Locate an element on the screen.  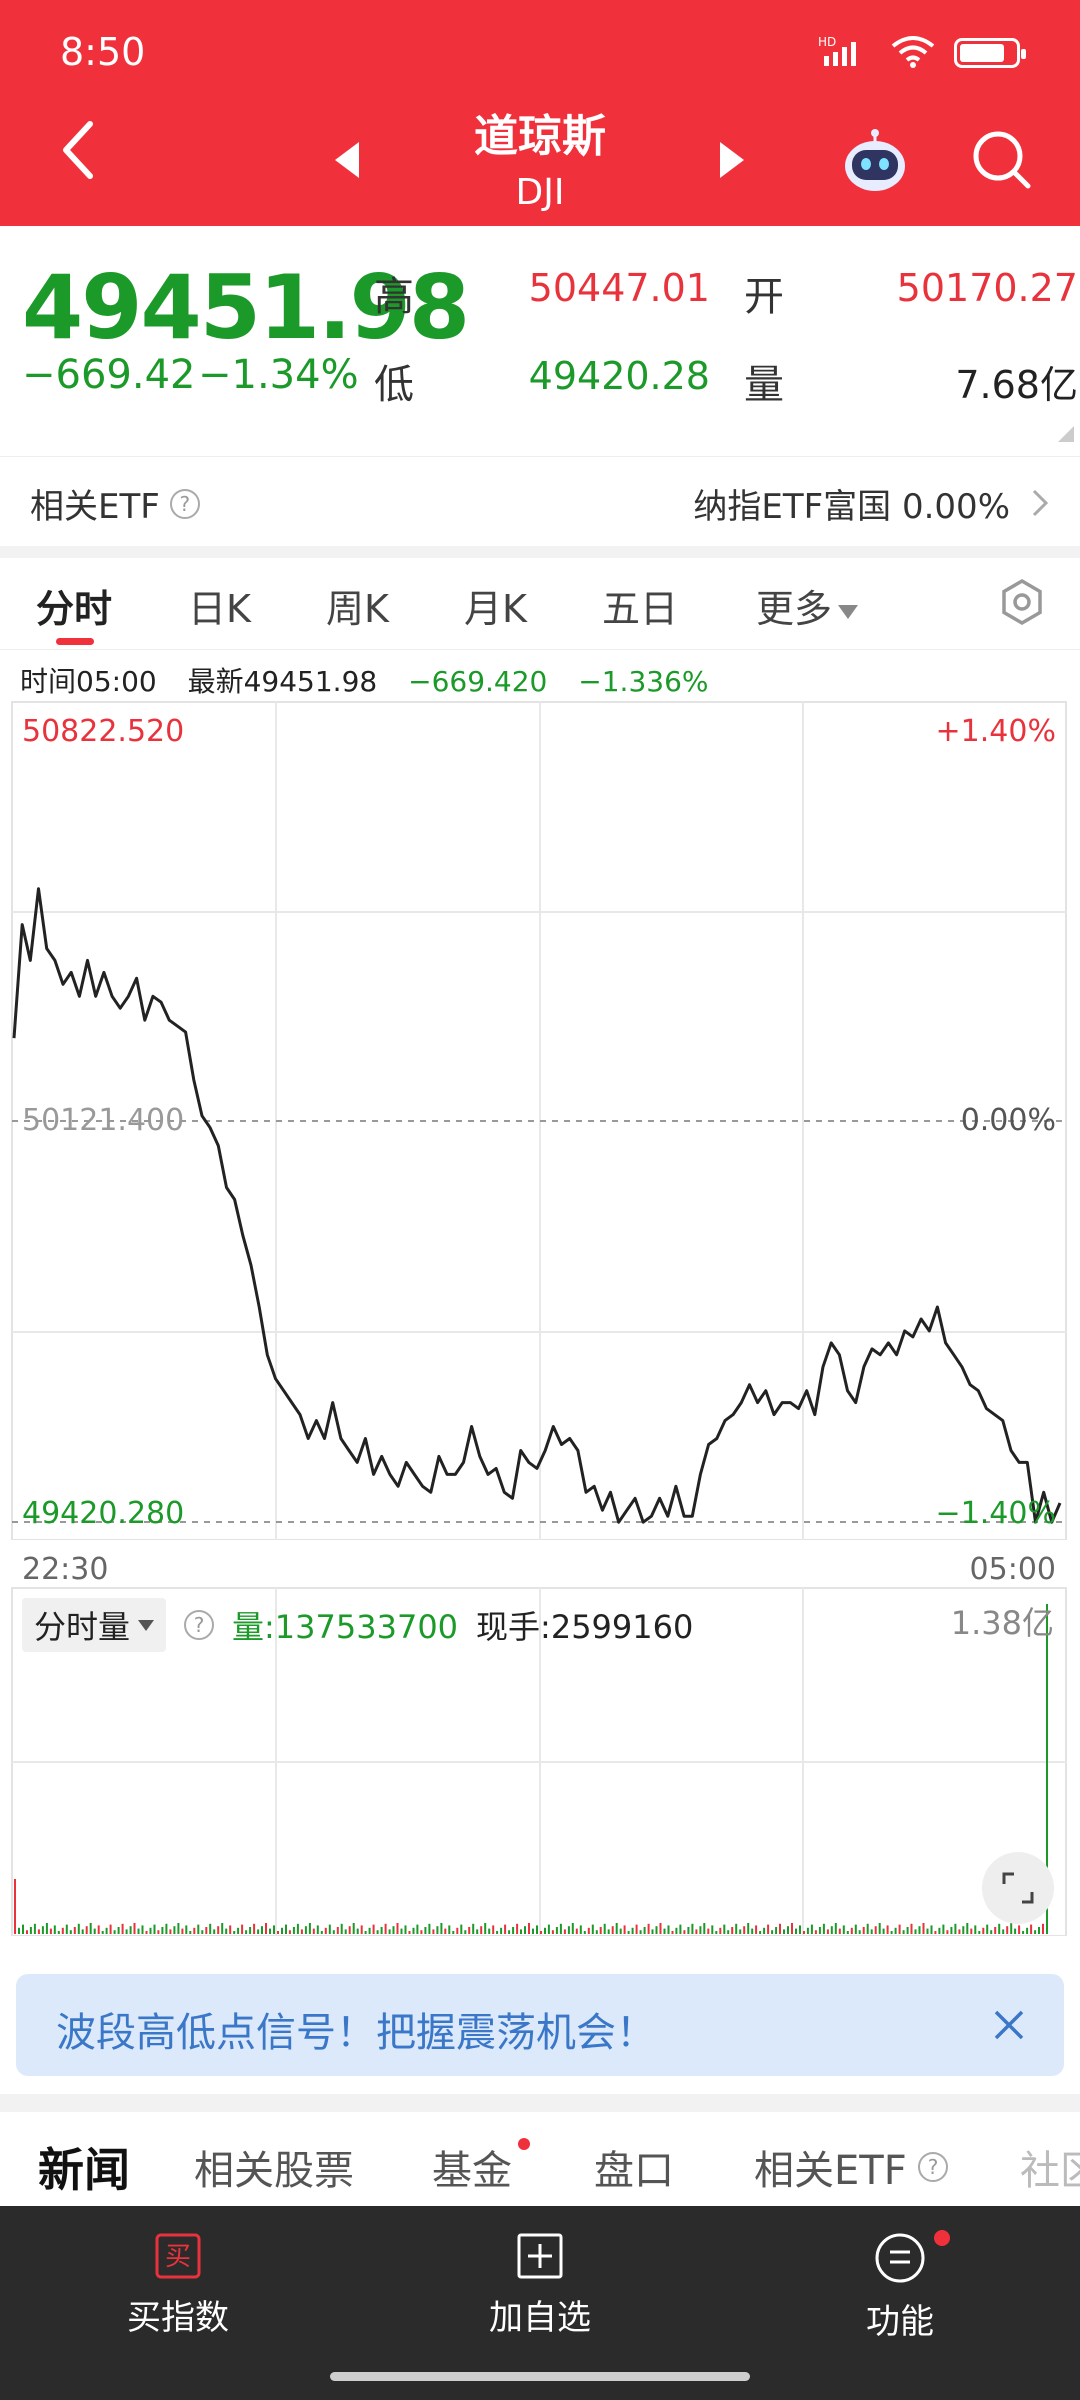
search-icon is located at coordinates (1002, 162).